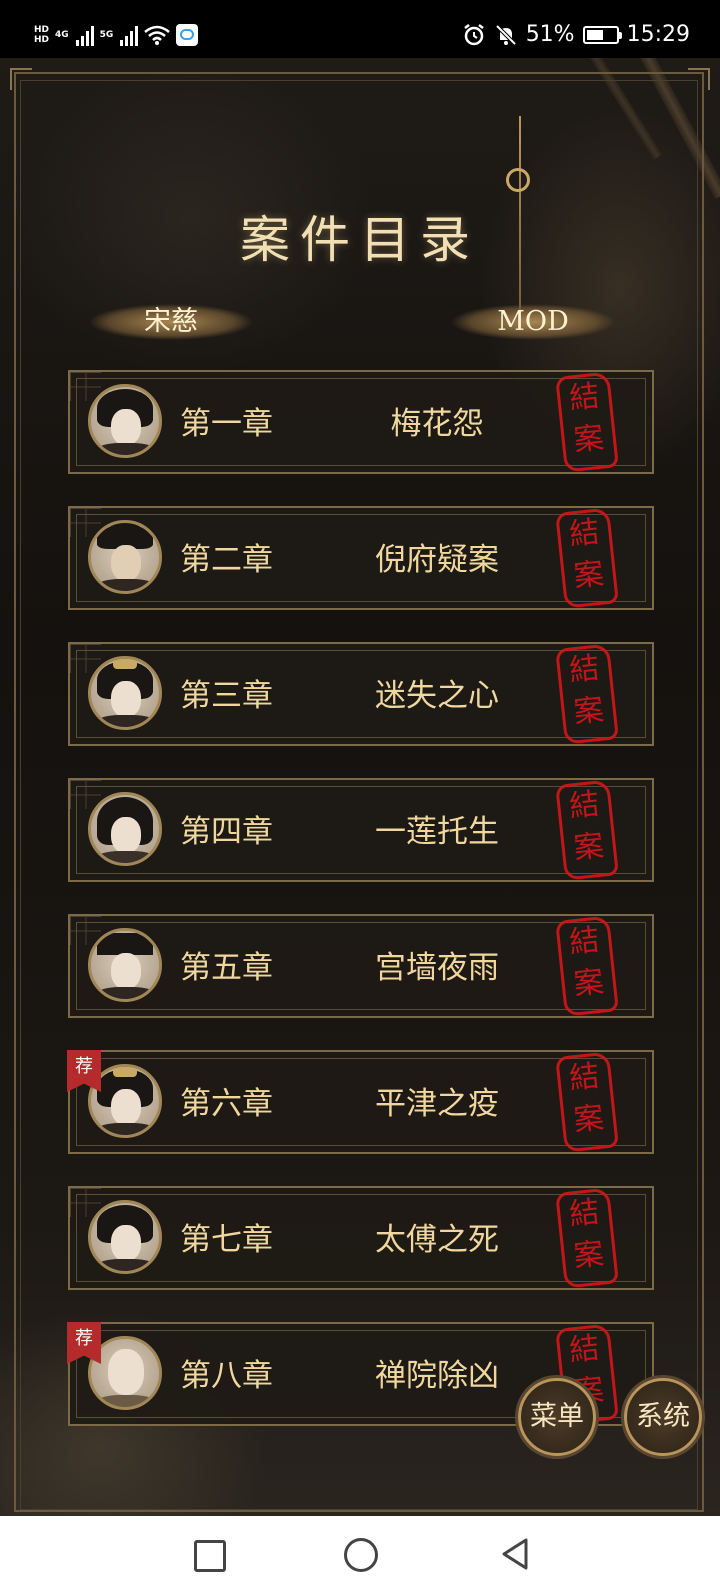 This screenshot has height=1592, width=720. Describe the element at coordinates (658, 34) in the screenshot. I see `clock: 15:29` at that location.